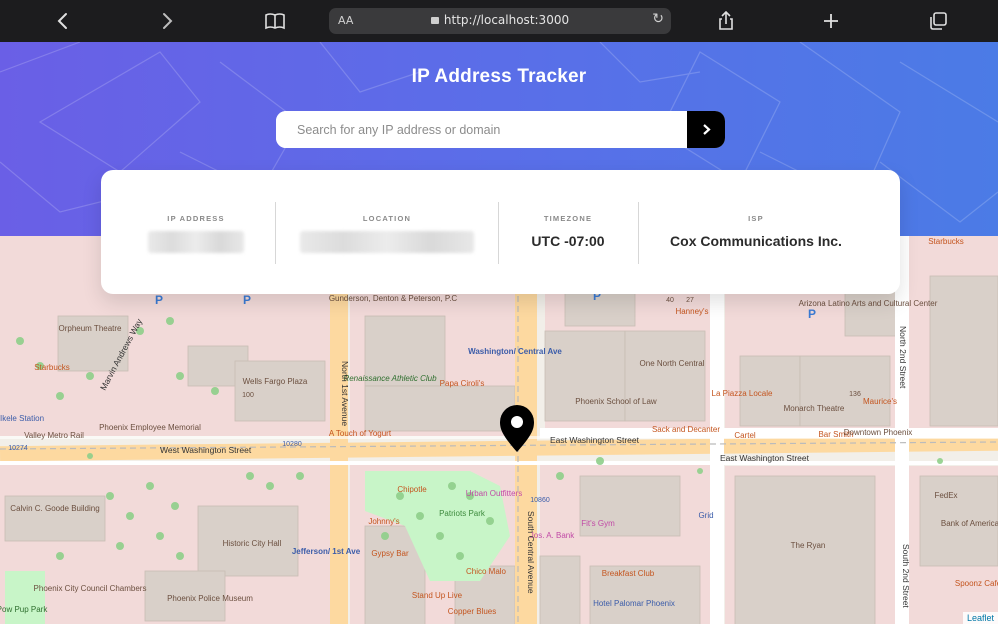  What do you see at coordinates (275, 21) in the screenshot?
I see `reader-book-icon` at bounding box center [275, 21].